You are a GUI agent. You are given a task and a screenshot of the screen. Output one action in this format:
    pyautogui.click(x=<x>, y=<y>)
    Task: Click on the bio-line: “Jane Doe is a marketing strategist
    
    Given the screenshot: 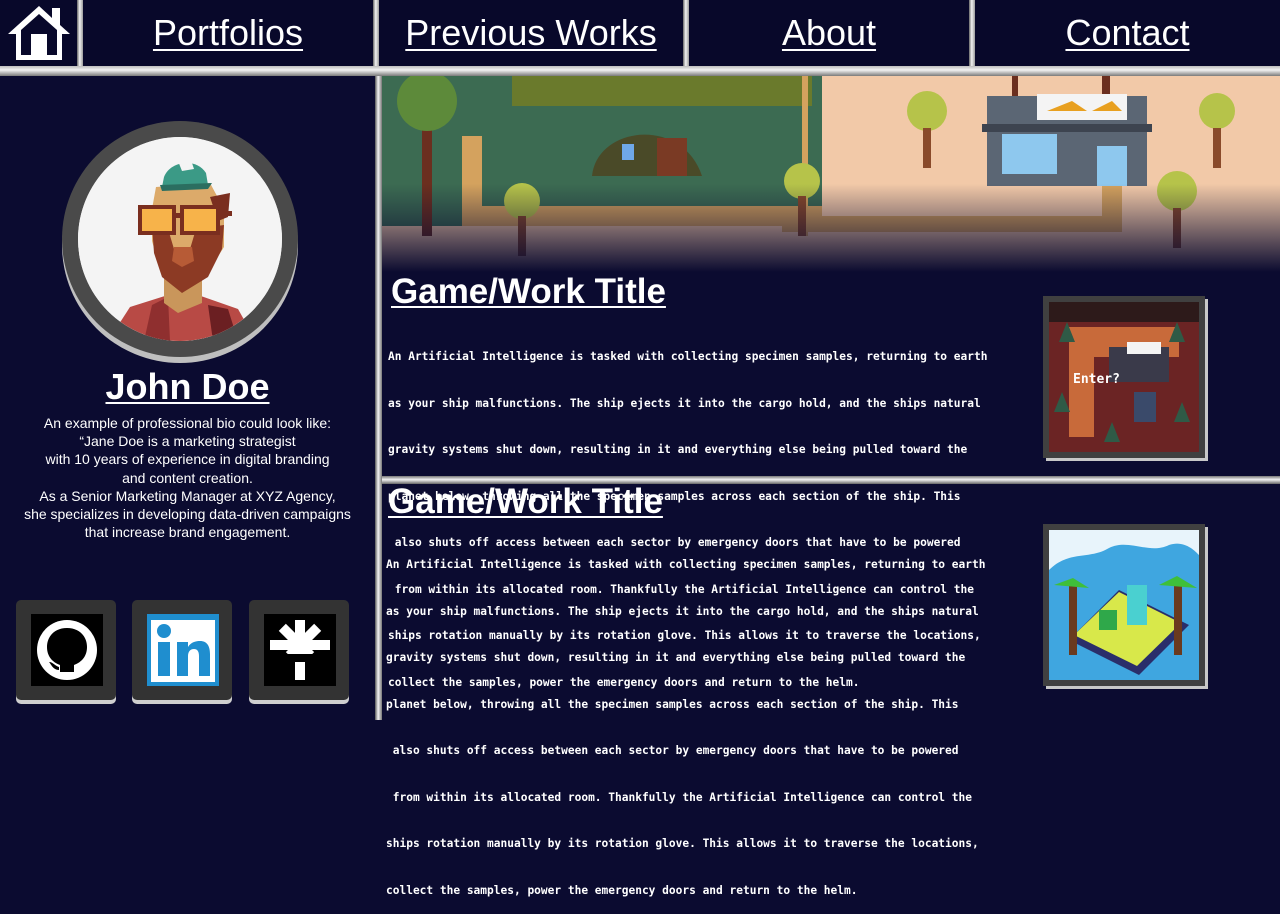 What is the action you would take?
    pyautogui.click(x=187, y=441)
    